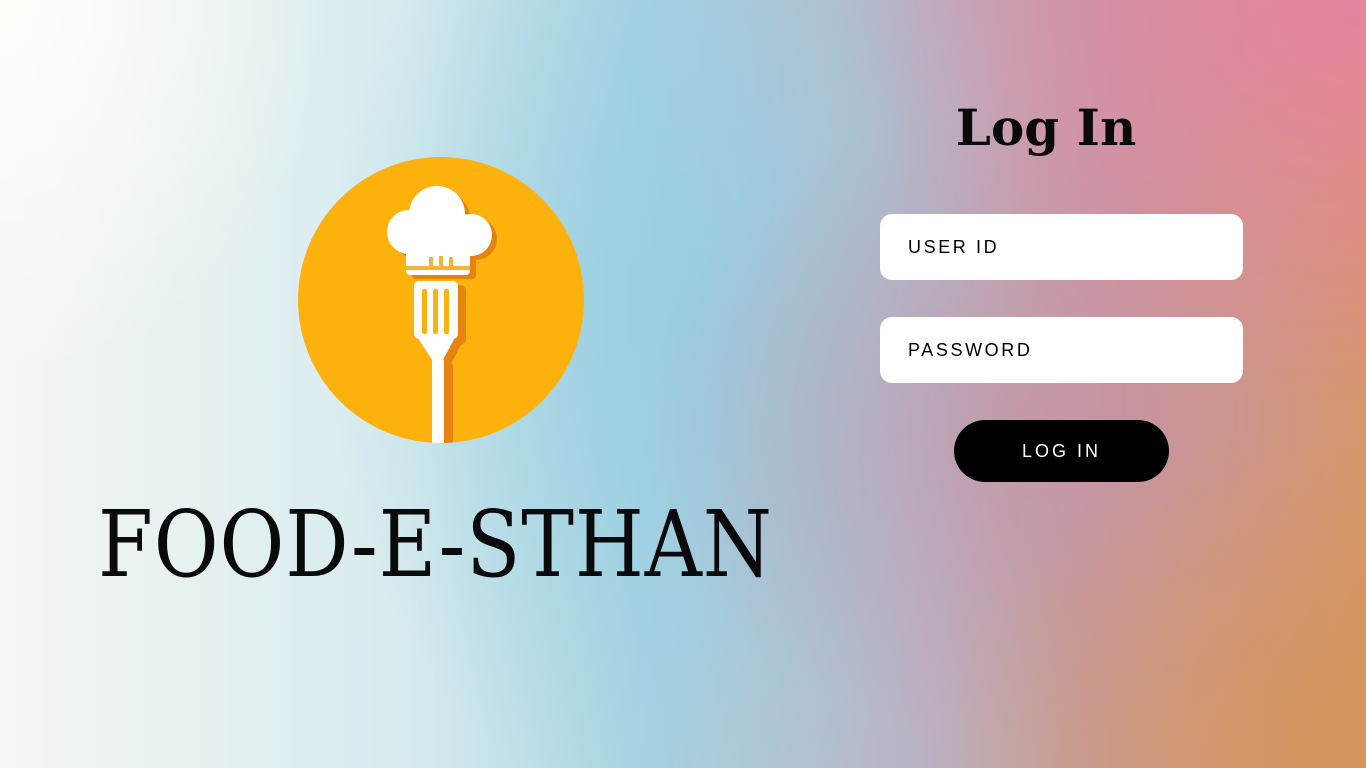  Describe the element at coordinates (1061, 247) in the screenshot. I see `user-id-input` at that location.